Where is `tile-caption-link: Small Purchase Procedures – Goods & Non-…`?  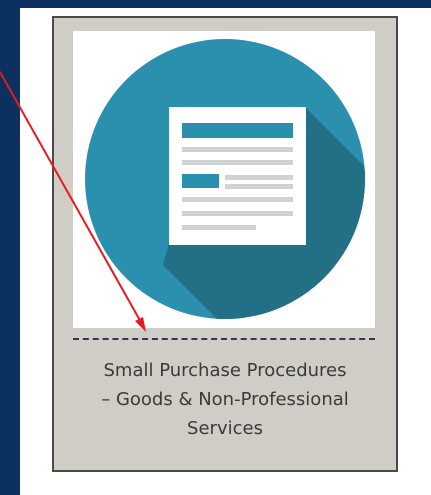
tile-caption-link: Small Purchase Procedures – Goods & Non-… is located at coordinates (225, 399).